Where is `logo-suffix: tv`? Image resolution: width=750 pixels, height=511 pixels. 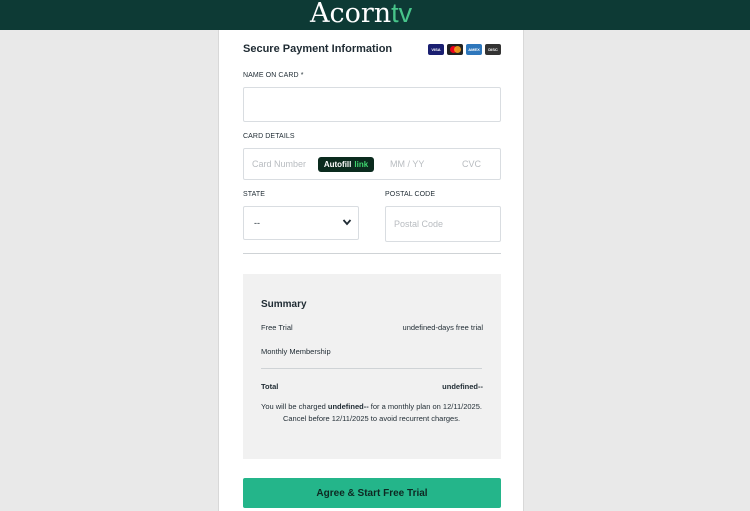
logo-suffix: tv is located at coordinates (402, 14).